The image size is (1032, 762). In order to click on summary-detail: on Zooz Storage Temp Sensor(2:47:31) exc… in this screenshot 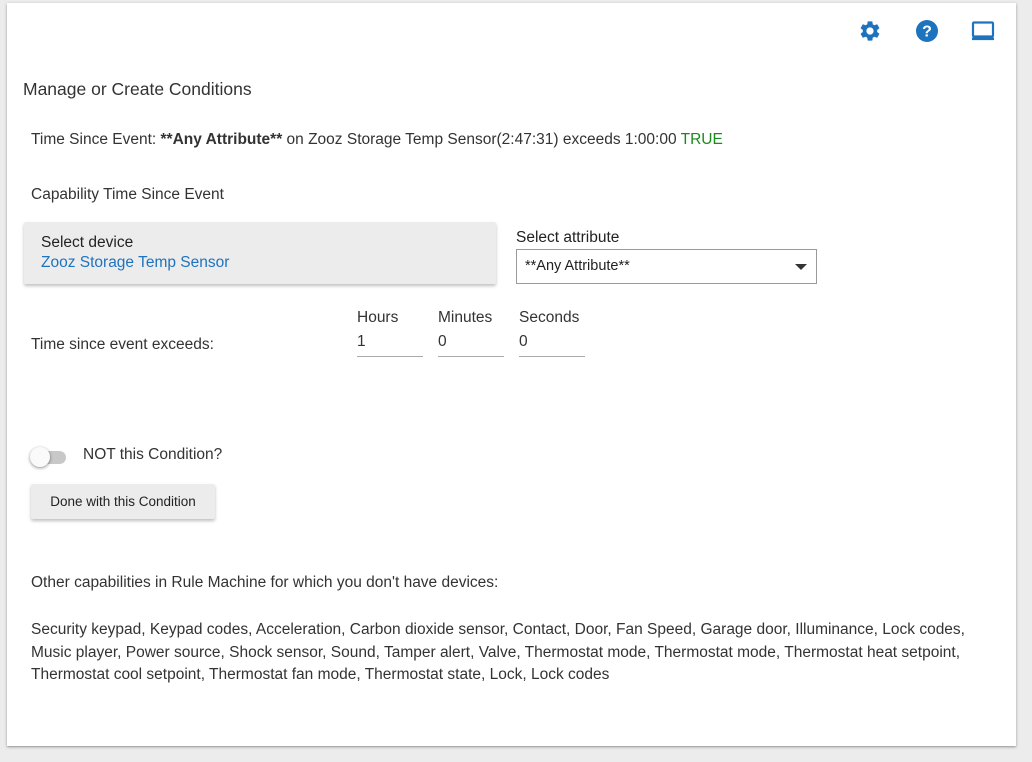, I will do `click(481, 139)`.